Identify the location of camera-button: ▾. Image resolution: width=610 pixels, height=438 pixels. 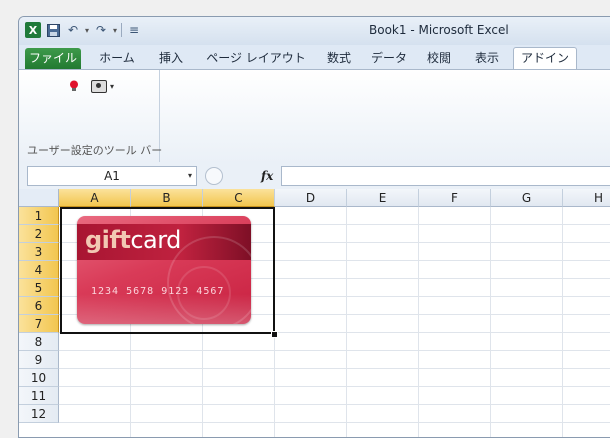
(102, 86).